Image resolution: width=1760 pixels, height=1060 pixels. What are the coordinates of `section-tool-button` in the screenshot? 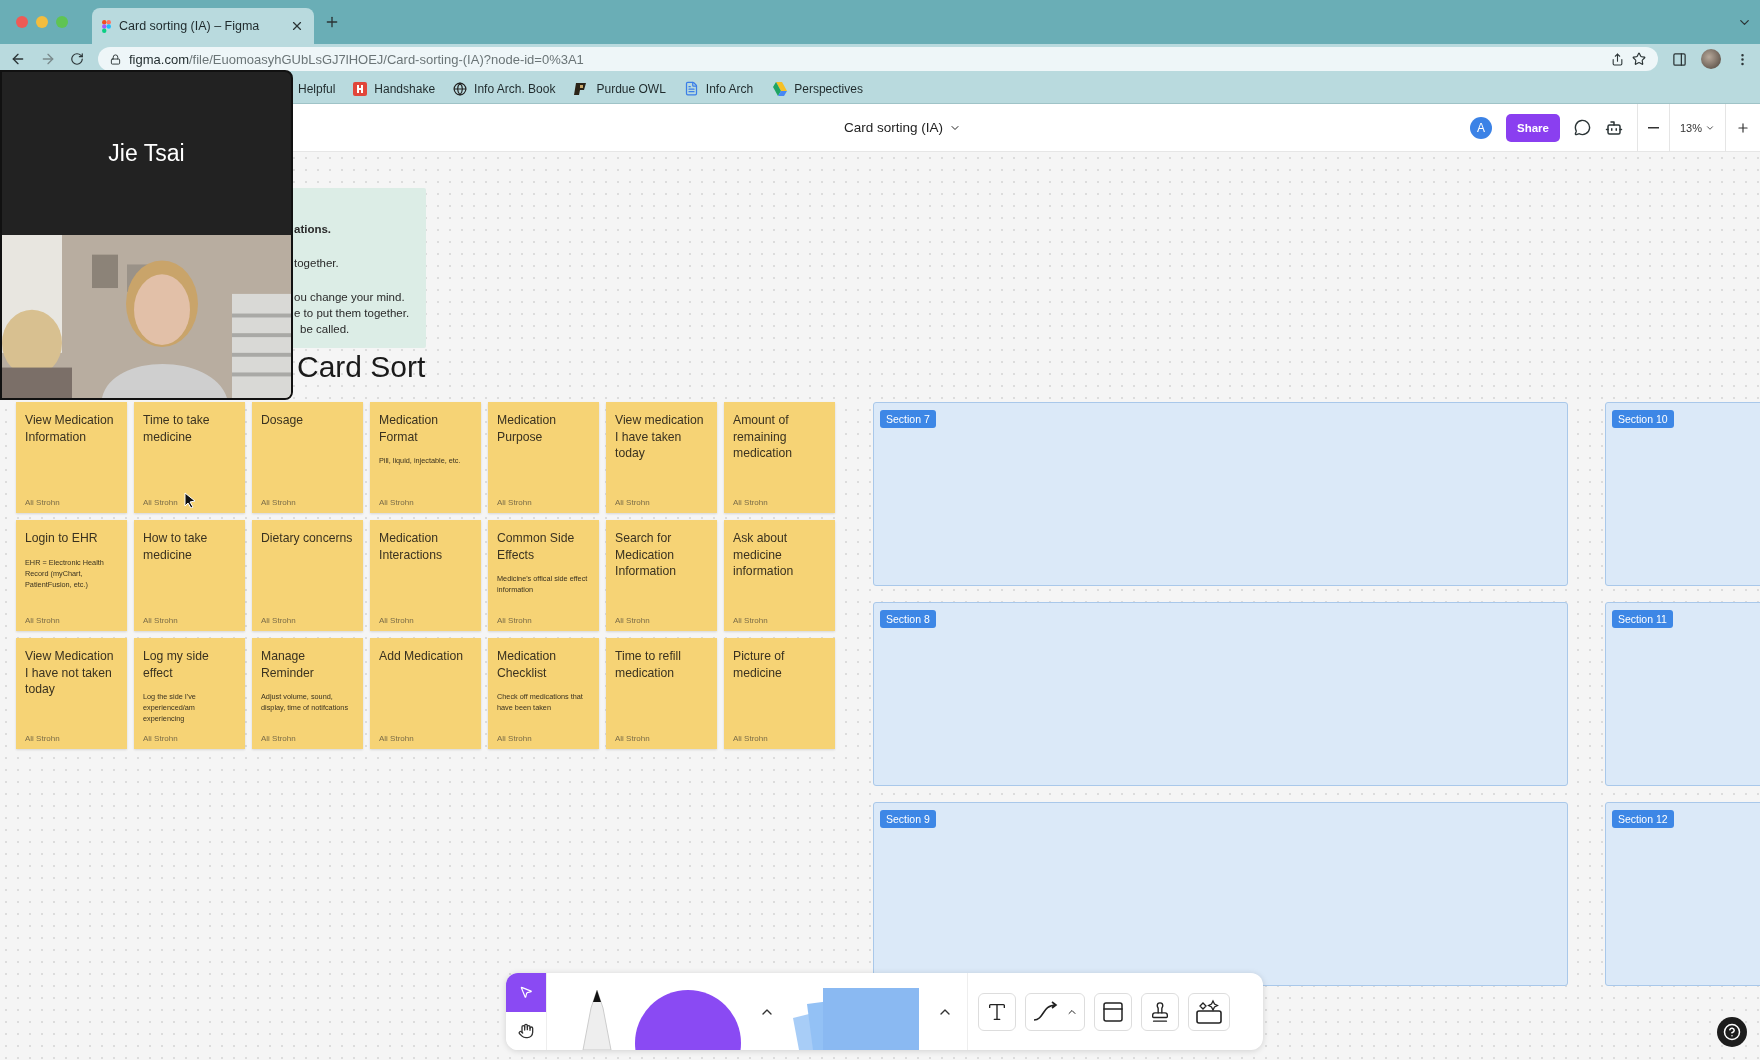 It's located at (1113, 1011).